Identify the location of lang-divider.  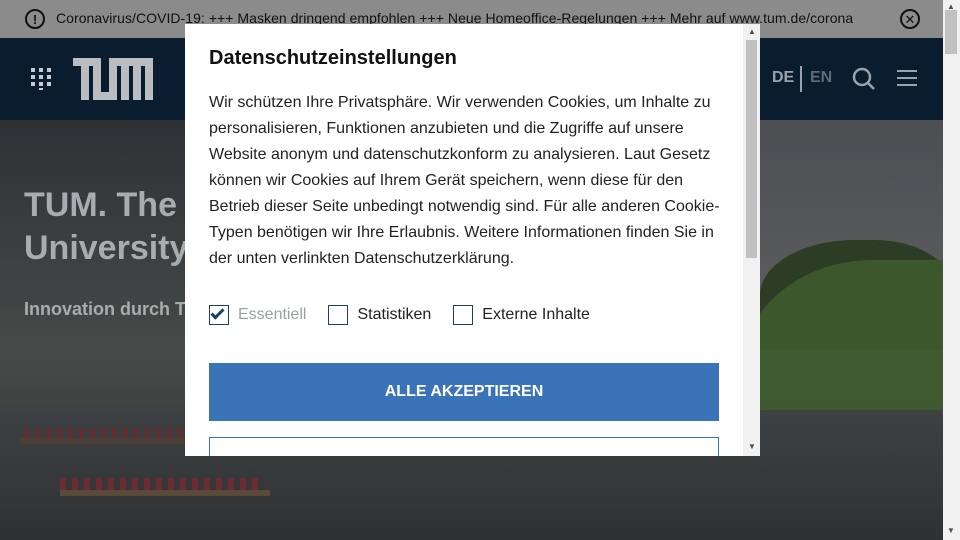
(801, 79).